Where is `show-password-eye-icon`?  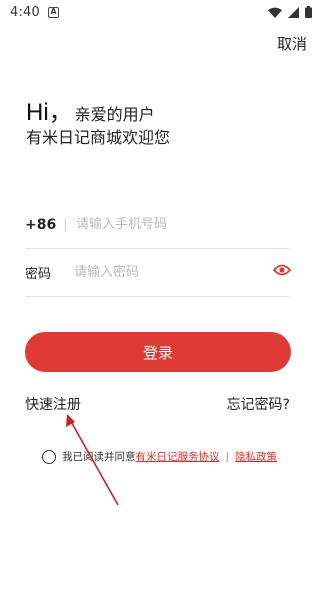
show-password-eye-icon is located at coordinates (282, 270).